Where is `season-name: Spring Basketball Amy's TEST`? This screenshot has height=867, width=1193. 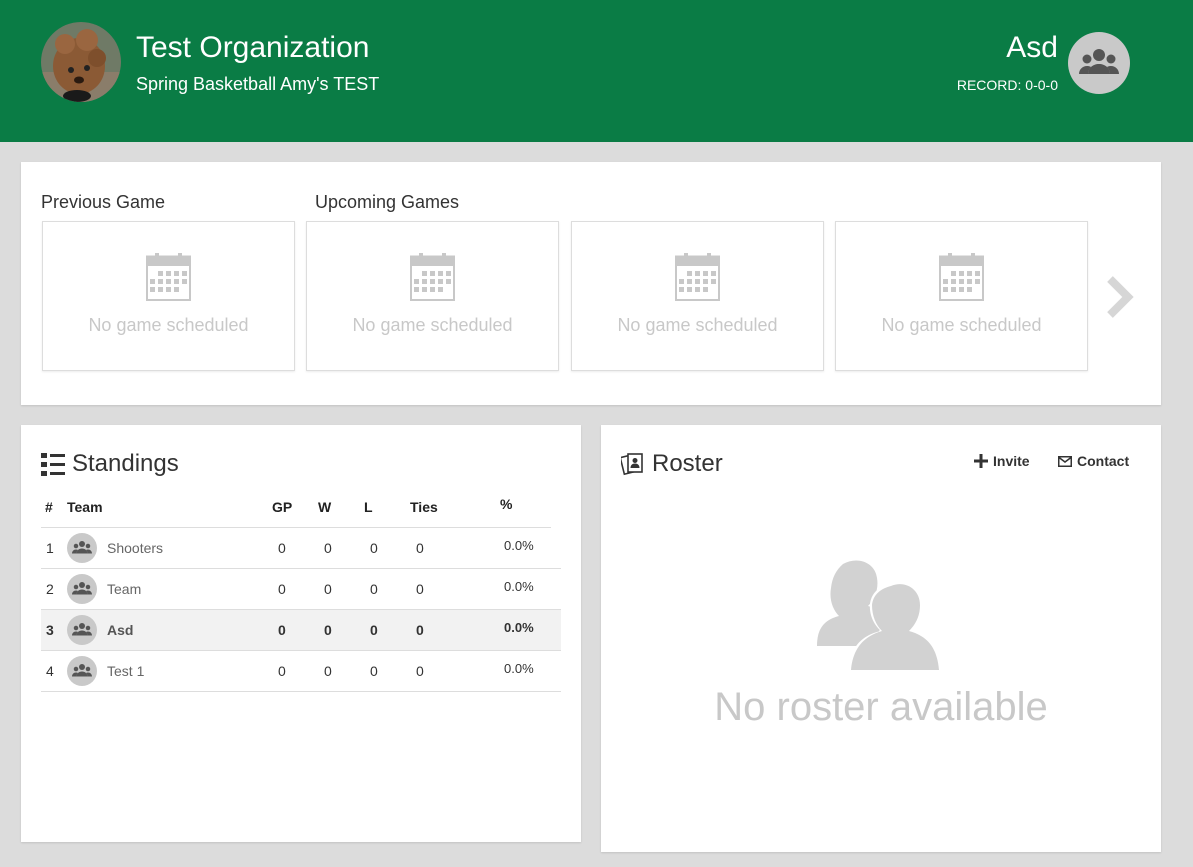
season-name: Spring Basketball Amy's TEST is located at coordinates (258, 84).